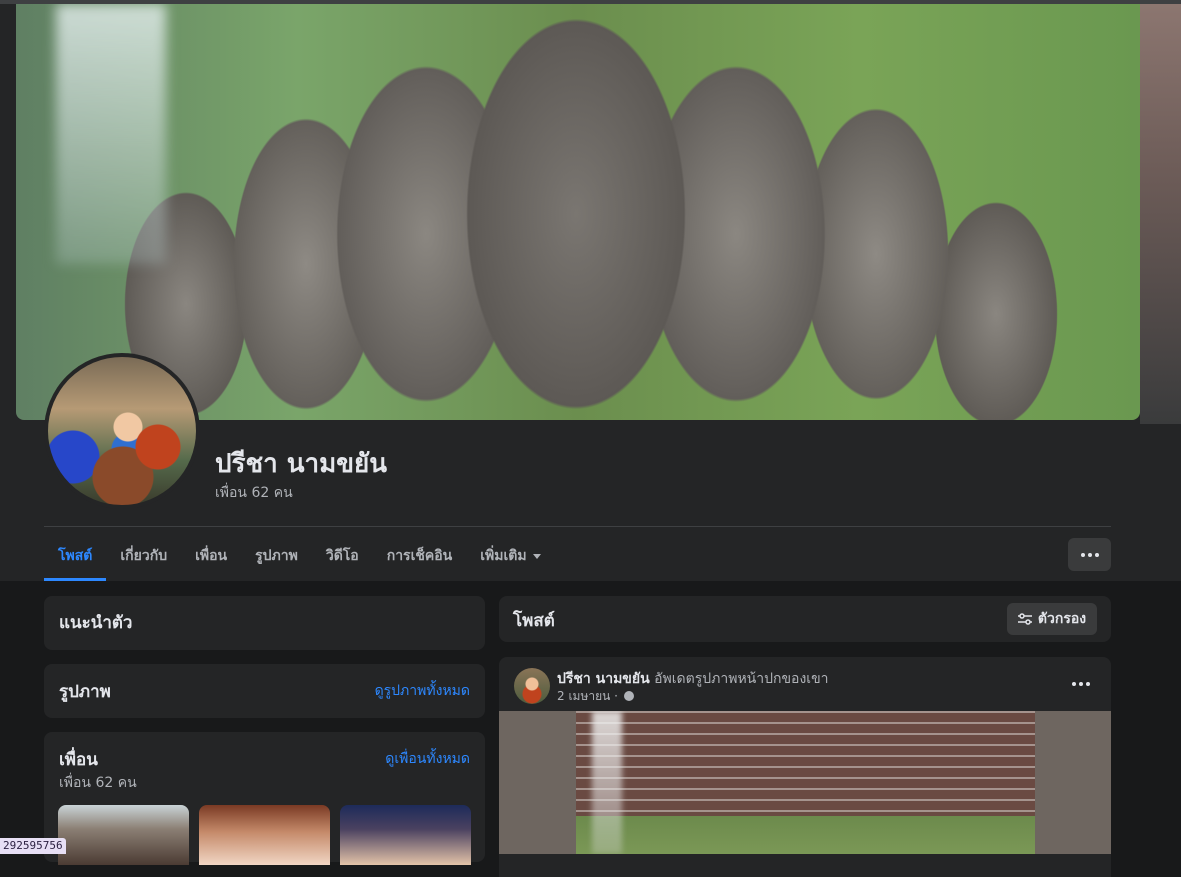 The image size is (1181, 877). I want to click on post-more-dots-icon, so click(1081, 684).